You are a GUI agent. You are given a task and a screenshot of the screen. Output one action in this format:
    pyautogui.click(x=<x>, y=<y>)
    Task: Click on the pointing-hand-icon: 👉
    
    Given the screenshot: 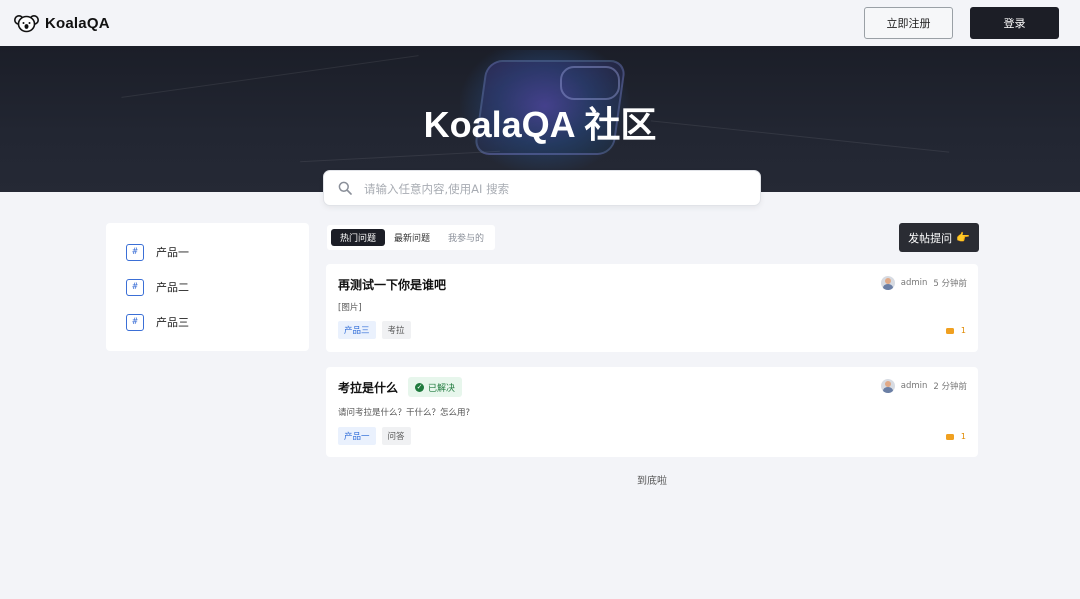 What is the action you would take?
    pyautogui.click(x=963, y=237)
    